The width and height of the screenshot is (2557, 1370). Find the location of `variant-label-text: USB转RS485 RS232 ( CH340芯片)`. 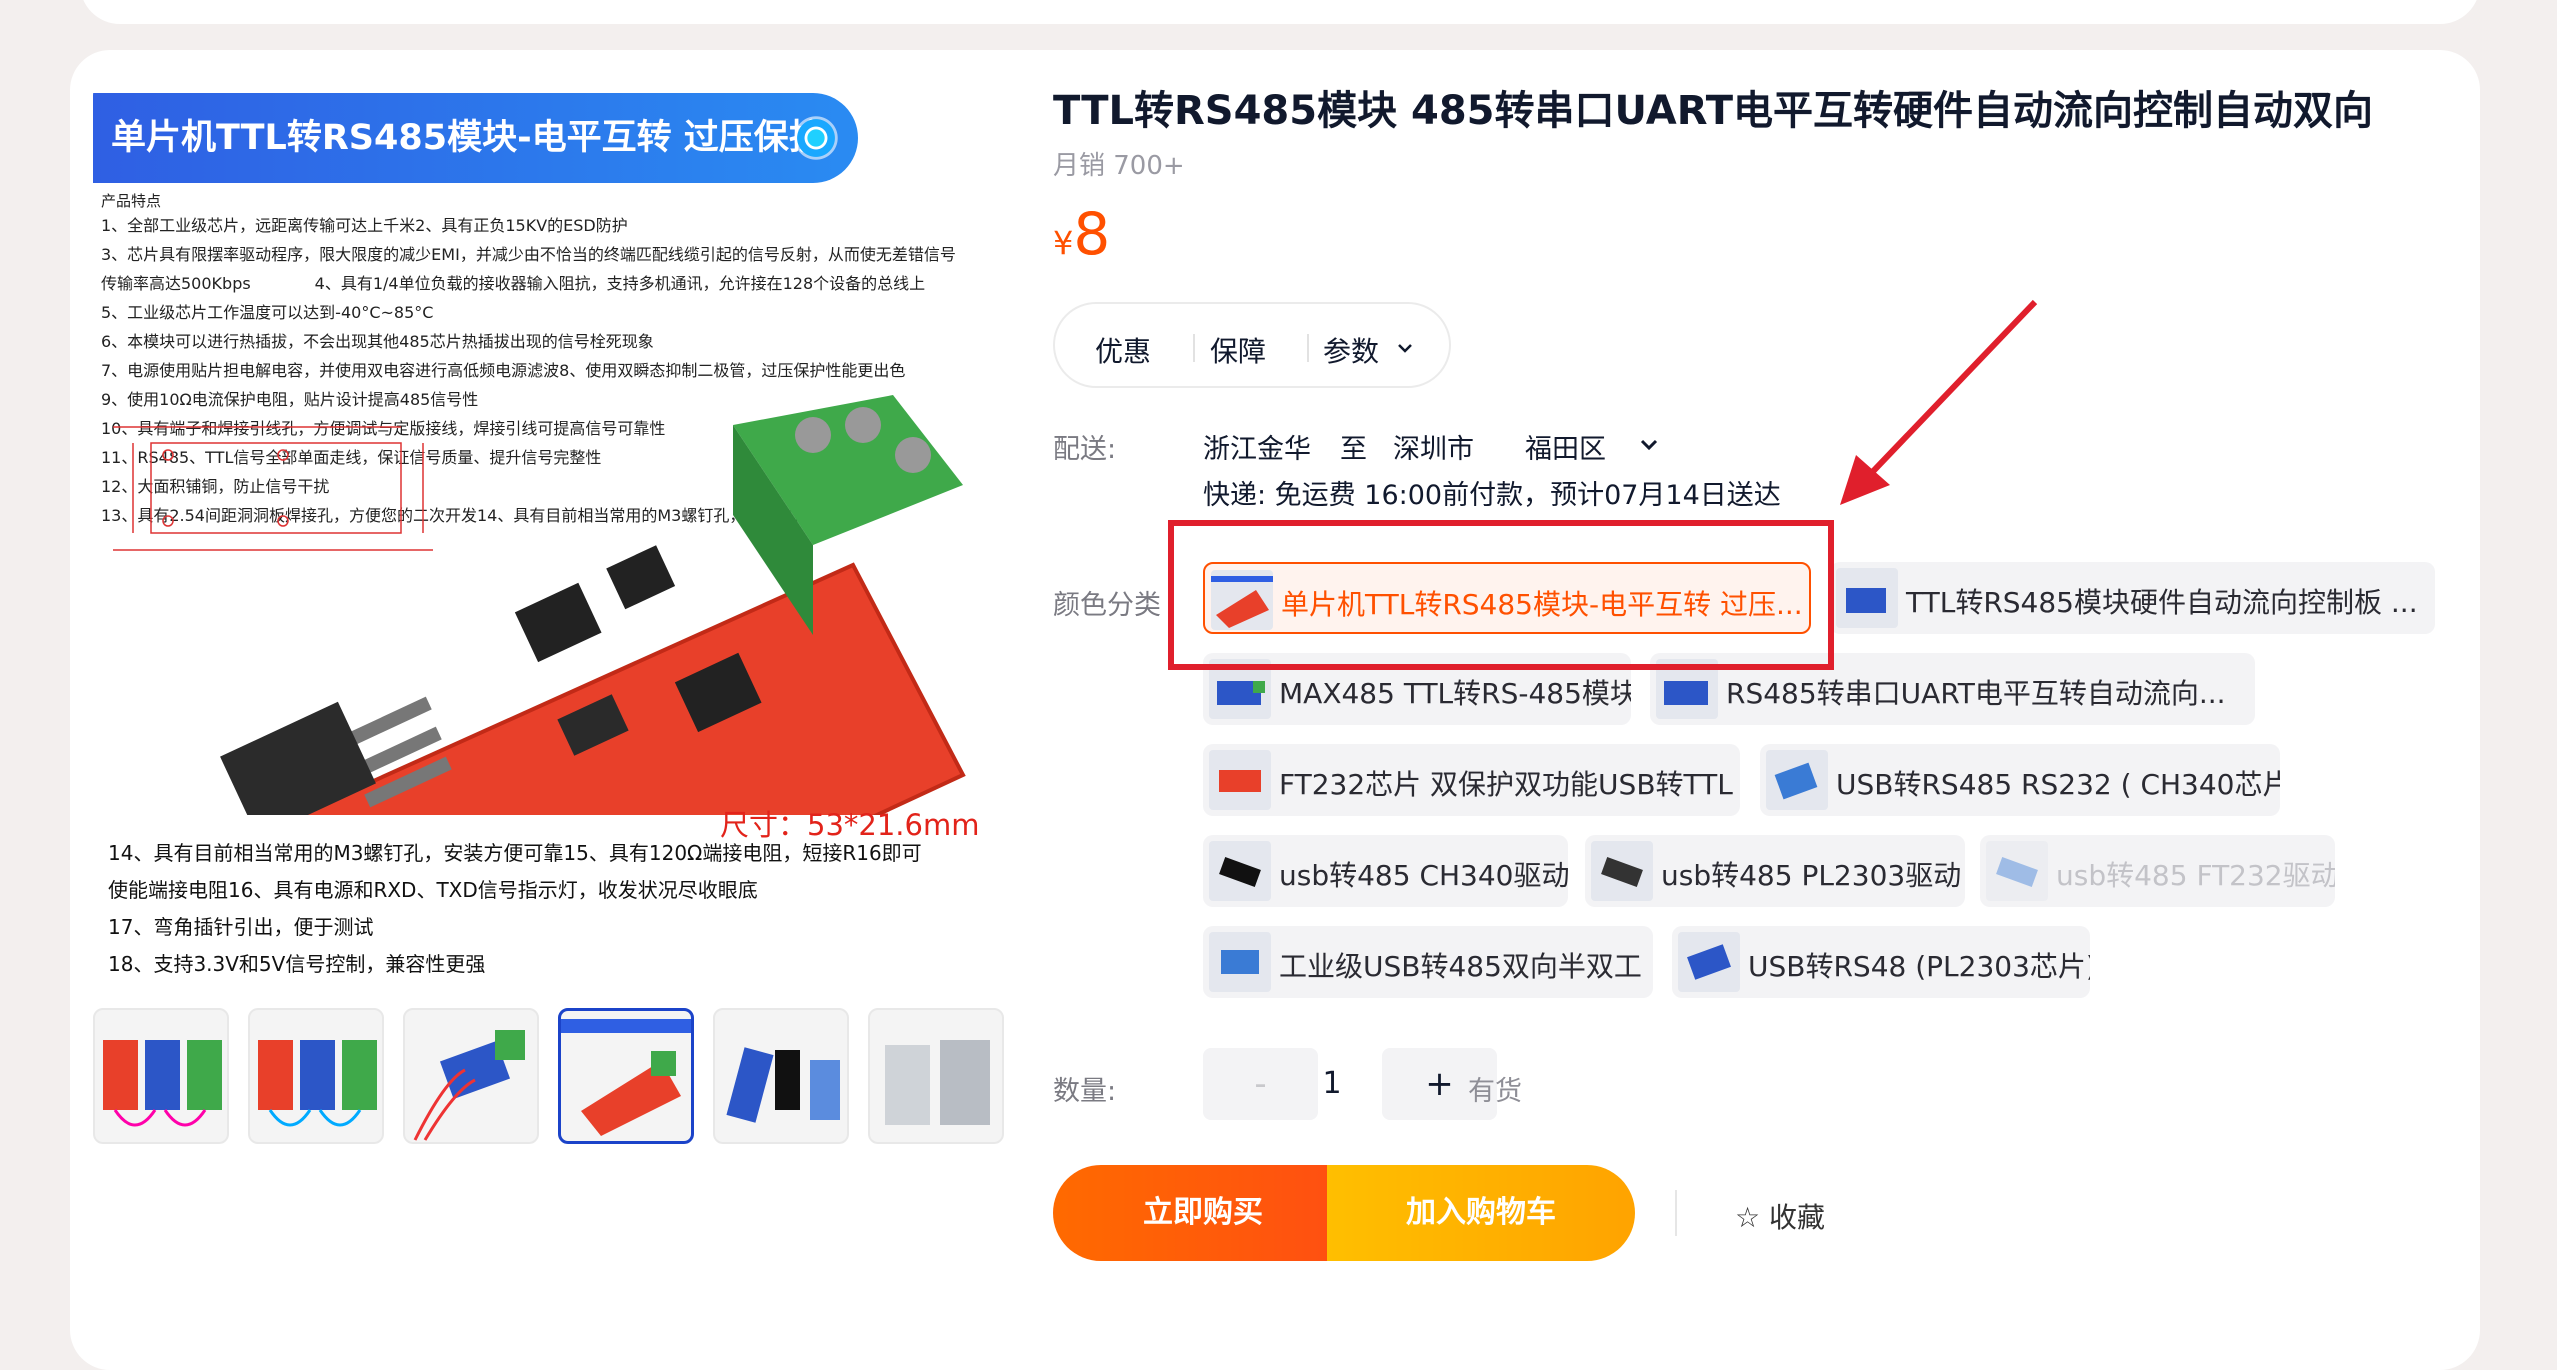

variant-label-text: USB转RS485 RS232 ( CH340芯片) is located at coordinates (2058, 784).